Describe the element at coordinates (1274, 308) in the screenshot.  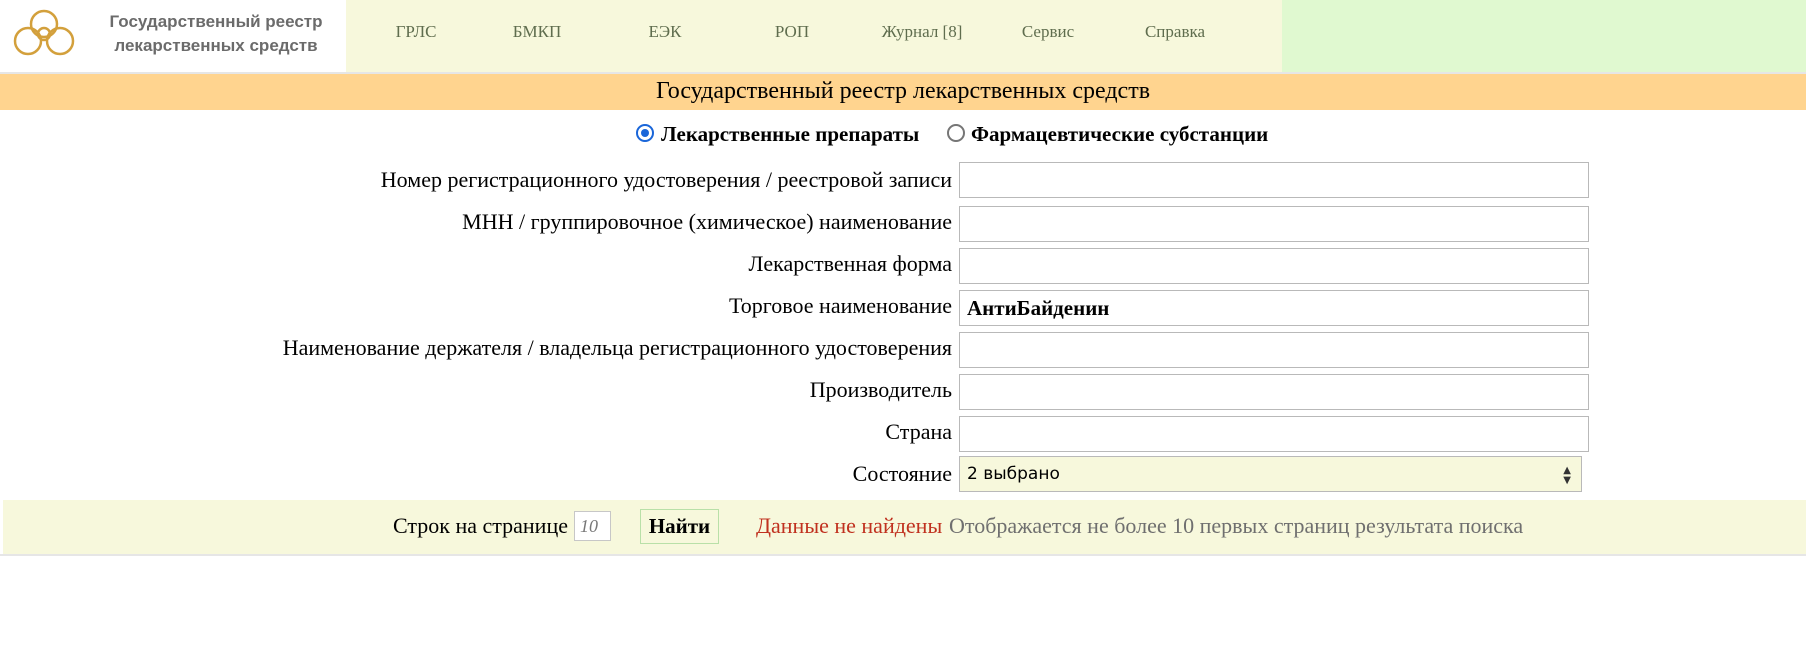
I see `trade-name-input: АнтиБайденин` at that location.